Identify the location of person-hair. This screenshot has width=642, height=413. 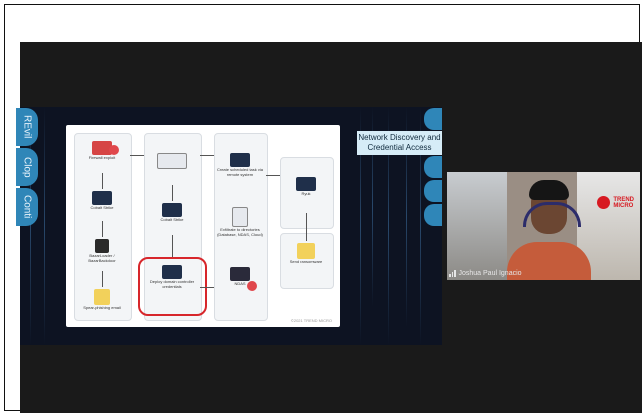
(549, 190).